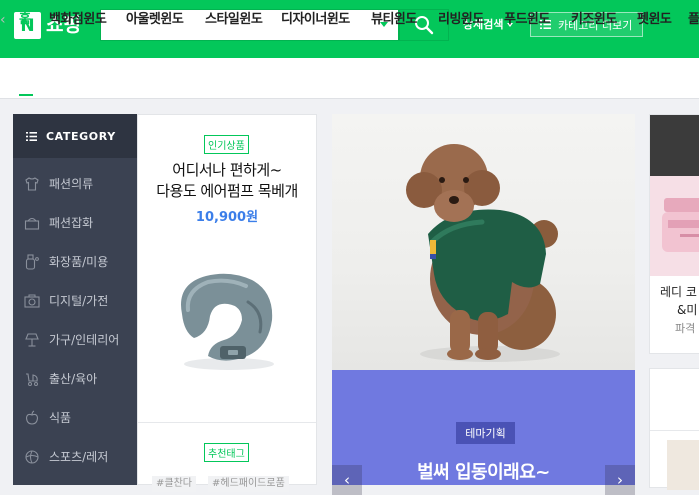  Describe the element at coordinates (349, 78) in the screenshot. I see `window-nav-bar` at that location.